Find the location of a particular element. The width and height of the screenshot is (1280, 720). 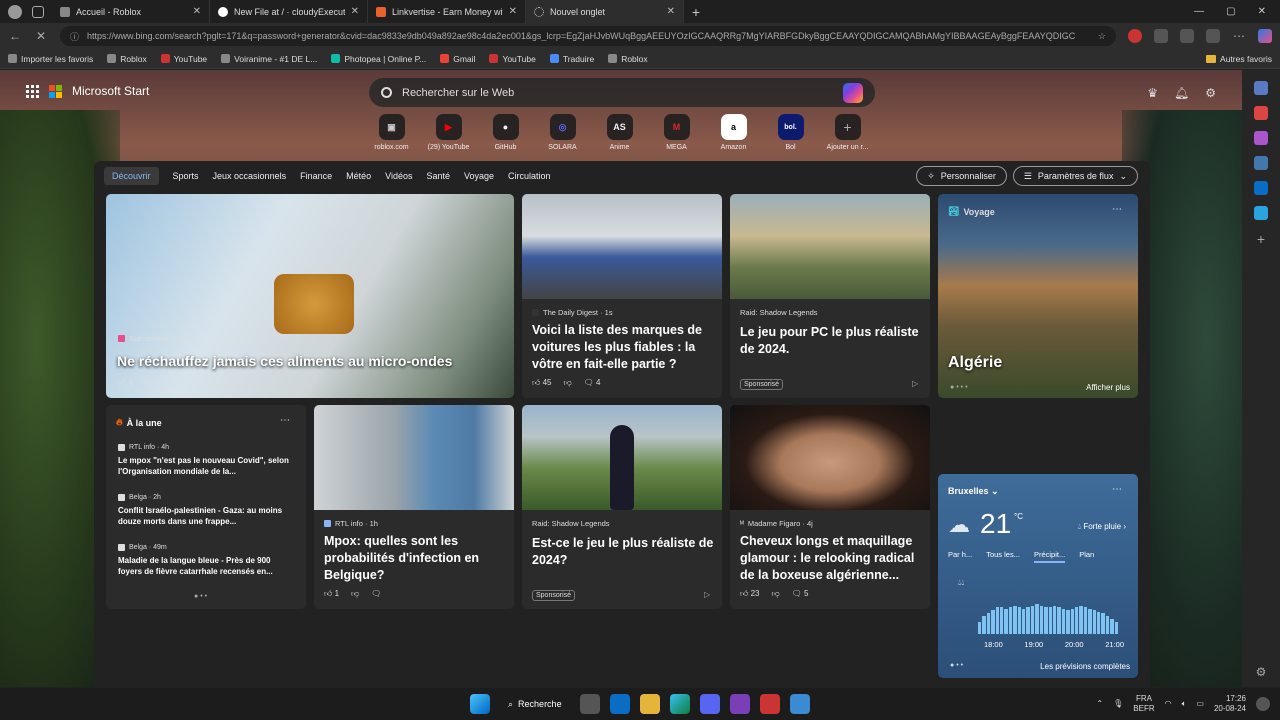

taskbar-search: ⌕ Recherche is located at coordinates (535, 704).